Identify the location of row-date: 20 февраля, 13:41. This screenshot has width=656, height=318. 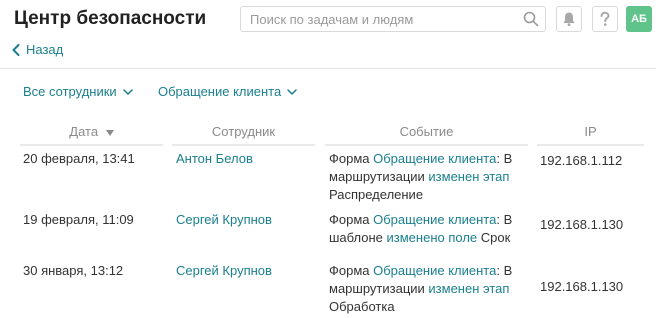
(79, 158).